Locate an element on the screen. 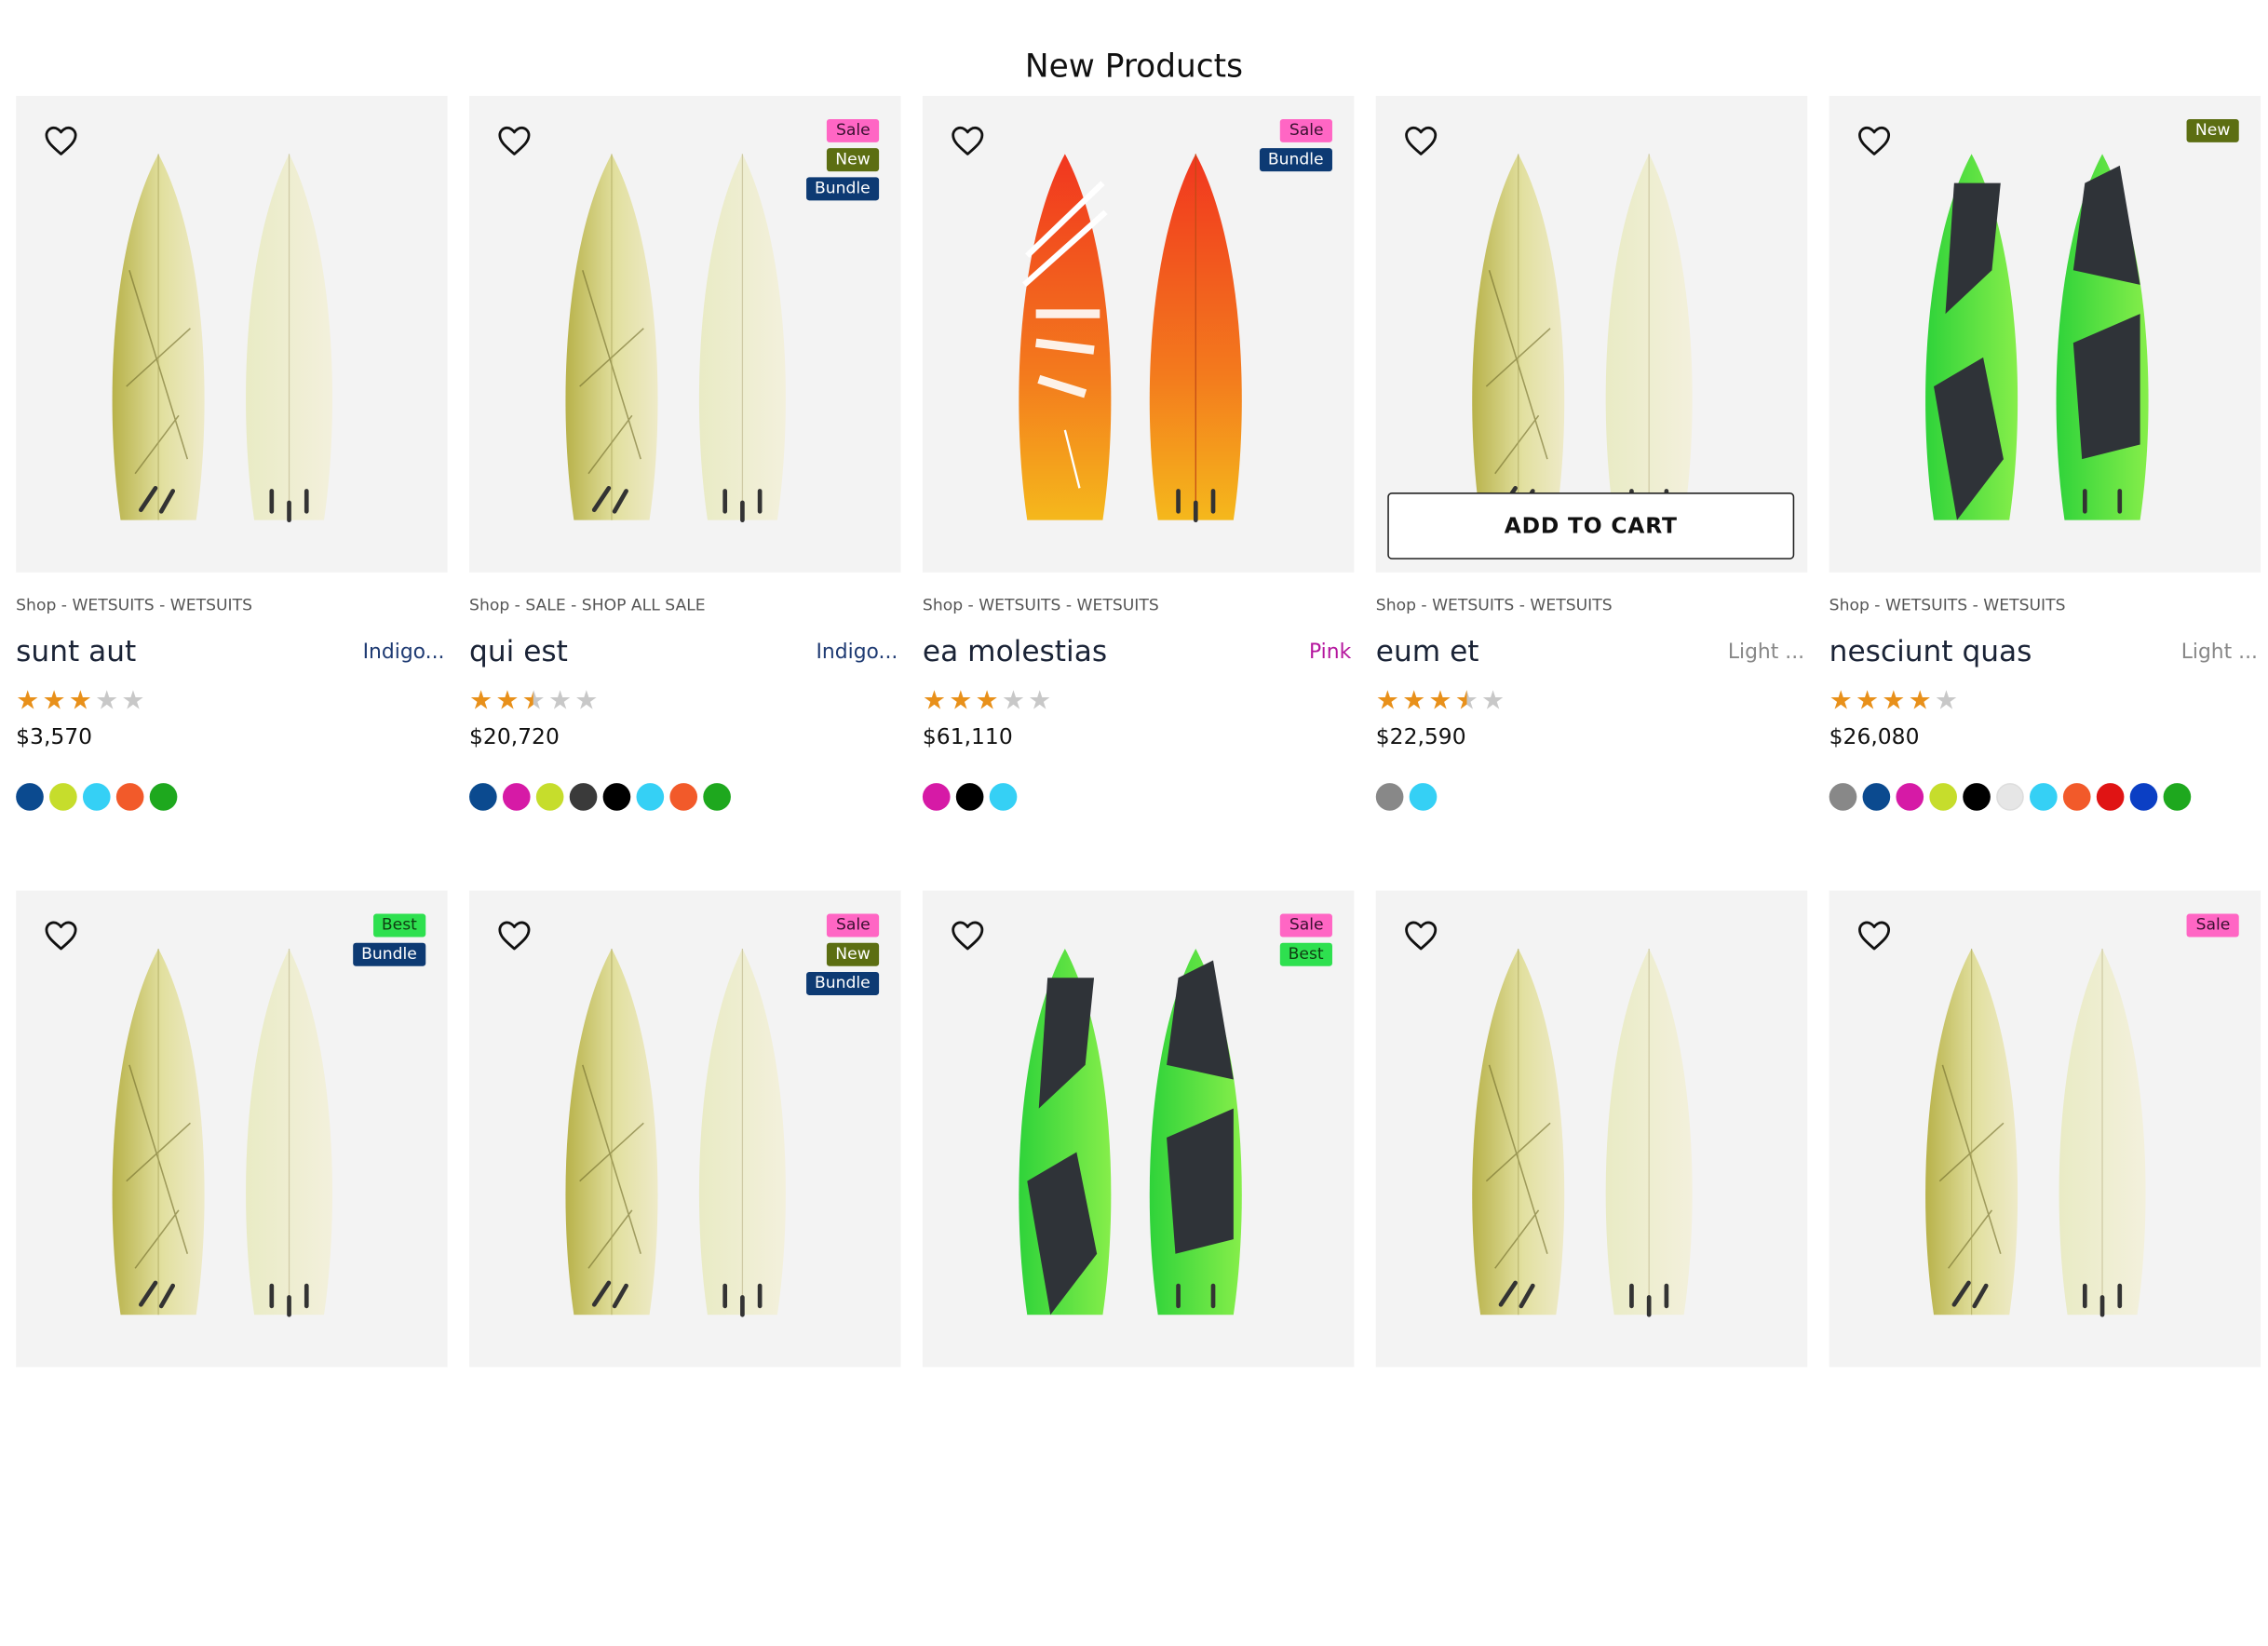 The width and height of the screenshot is (2268, 1646). product-name: nesciunt quas is located at coordinates (1930, 650).